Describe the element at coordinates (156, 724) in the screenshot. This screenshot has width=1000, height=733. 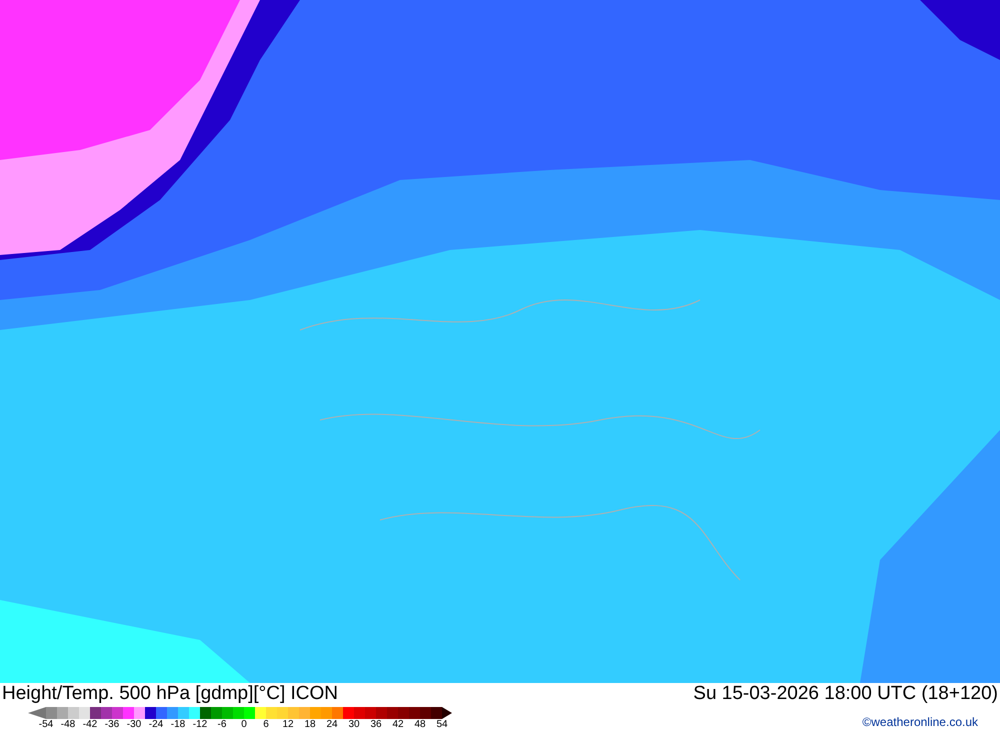
I see `legend-tick-label: -24` at that location.